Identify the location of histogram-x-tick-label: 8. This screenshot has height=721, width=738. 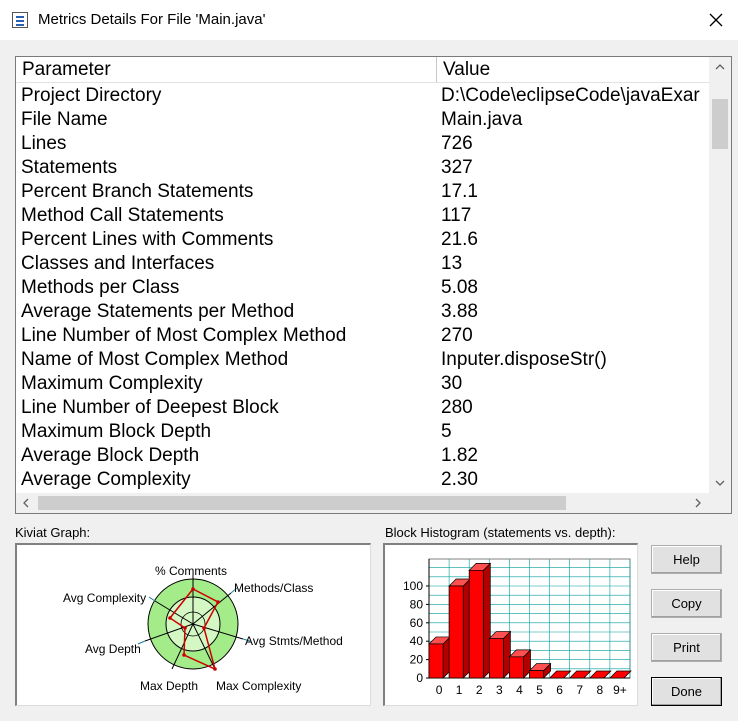
(600, 690).